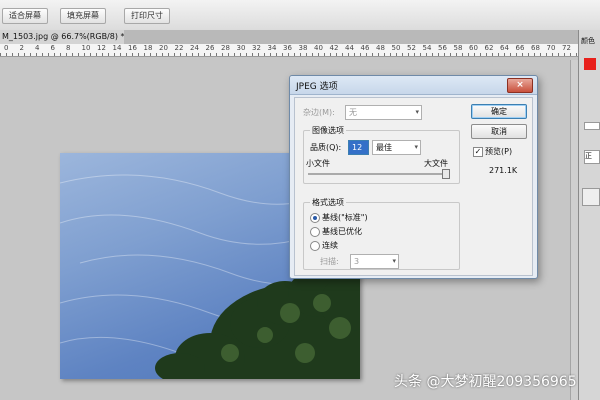 The image size is (600, 400). I want to click on ruler-tick-label: 24, so click(194, 48).